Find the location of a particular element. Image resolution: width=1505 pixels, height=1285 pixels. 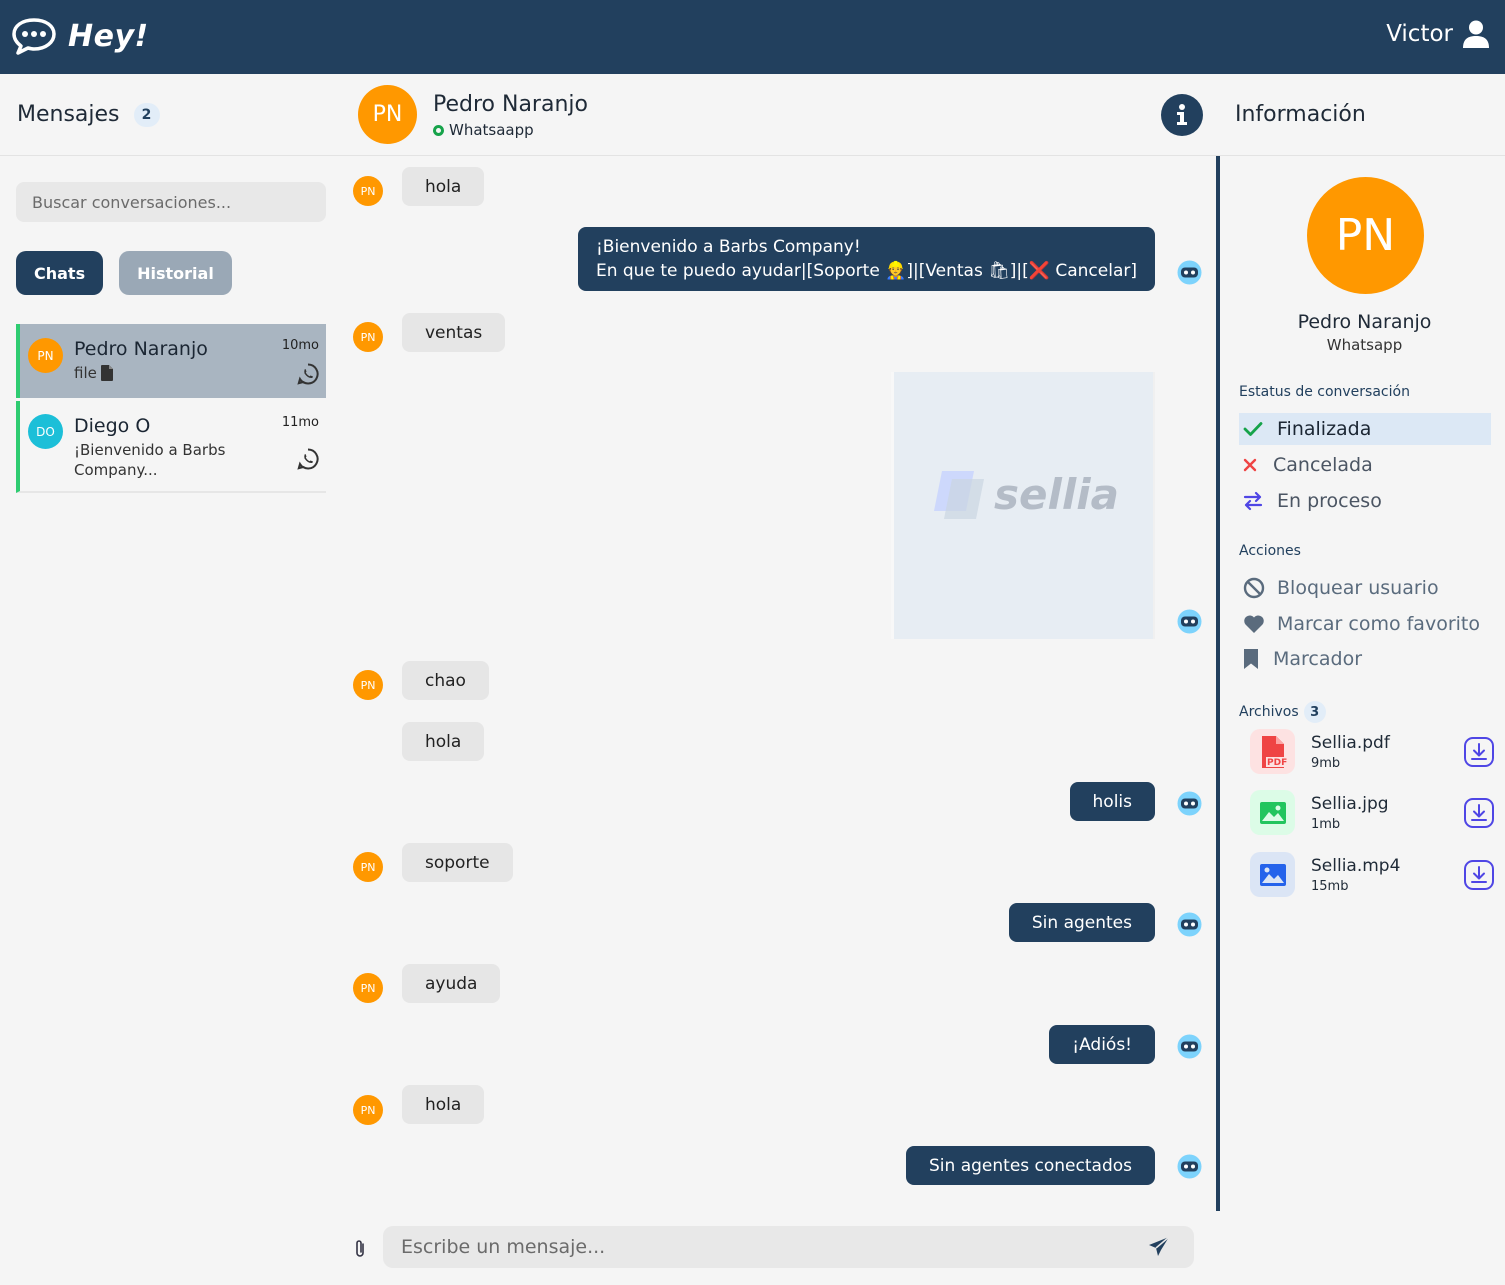

message-image: sellia is located at coordinates (1023, 505).